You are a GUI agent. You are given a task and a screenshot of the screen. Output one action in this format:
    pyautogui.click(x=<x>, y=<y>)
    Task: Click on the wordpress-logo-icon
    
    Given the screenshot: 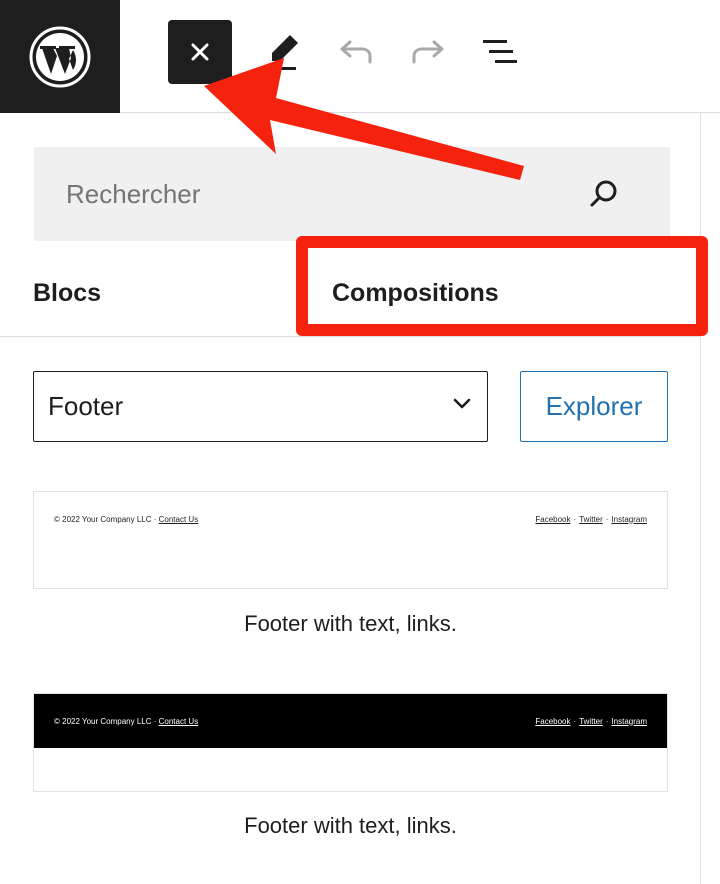 What is the action you would take?
    pyautogui.click(x=60, y=56)
    